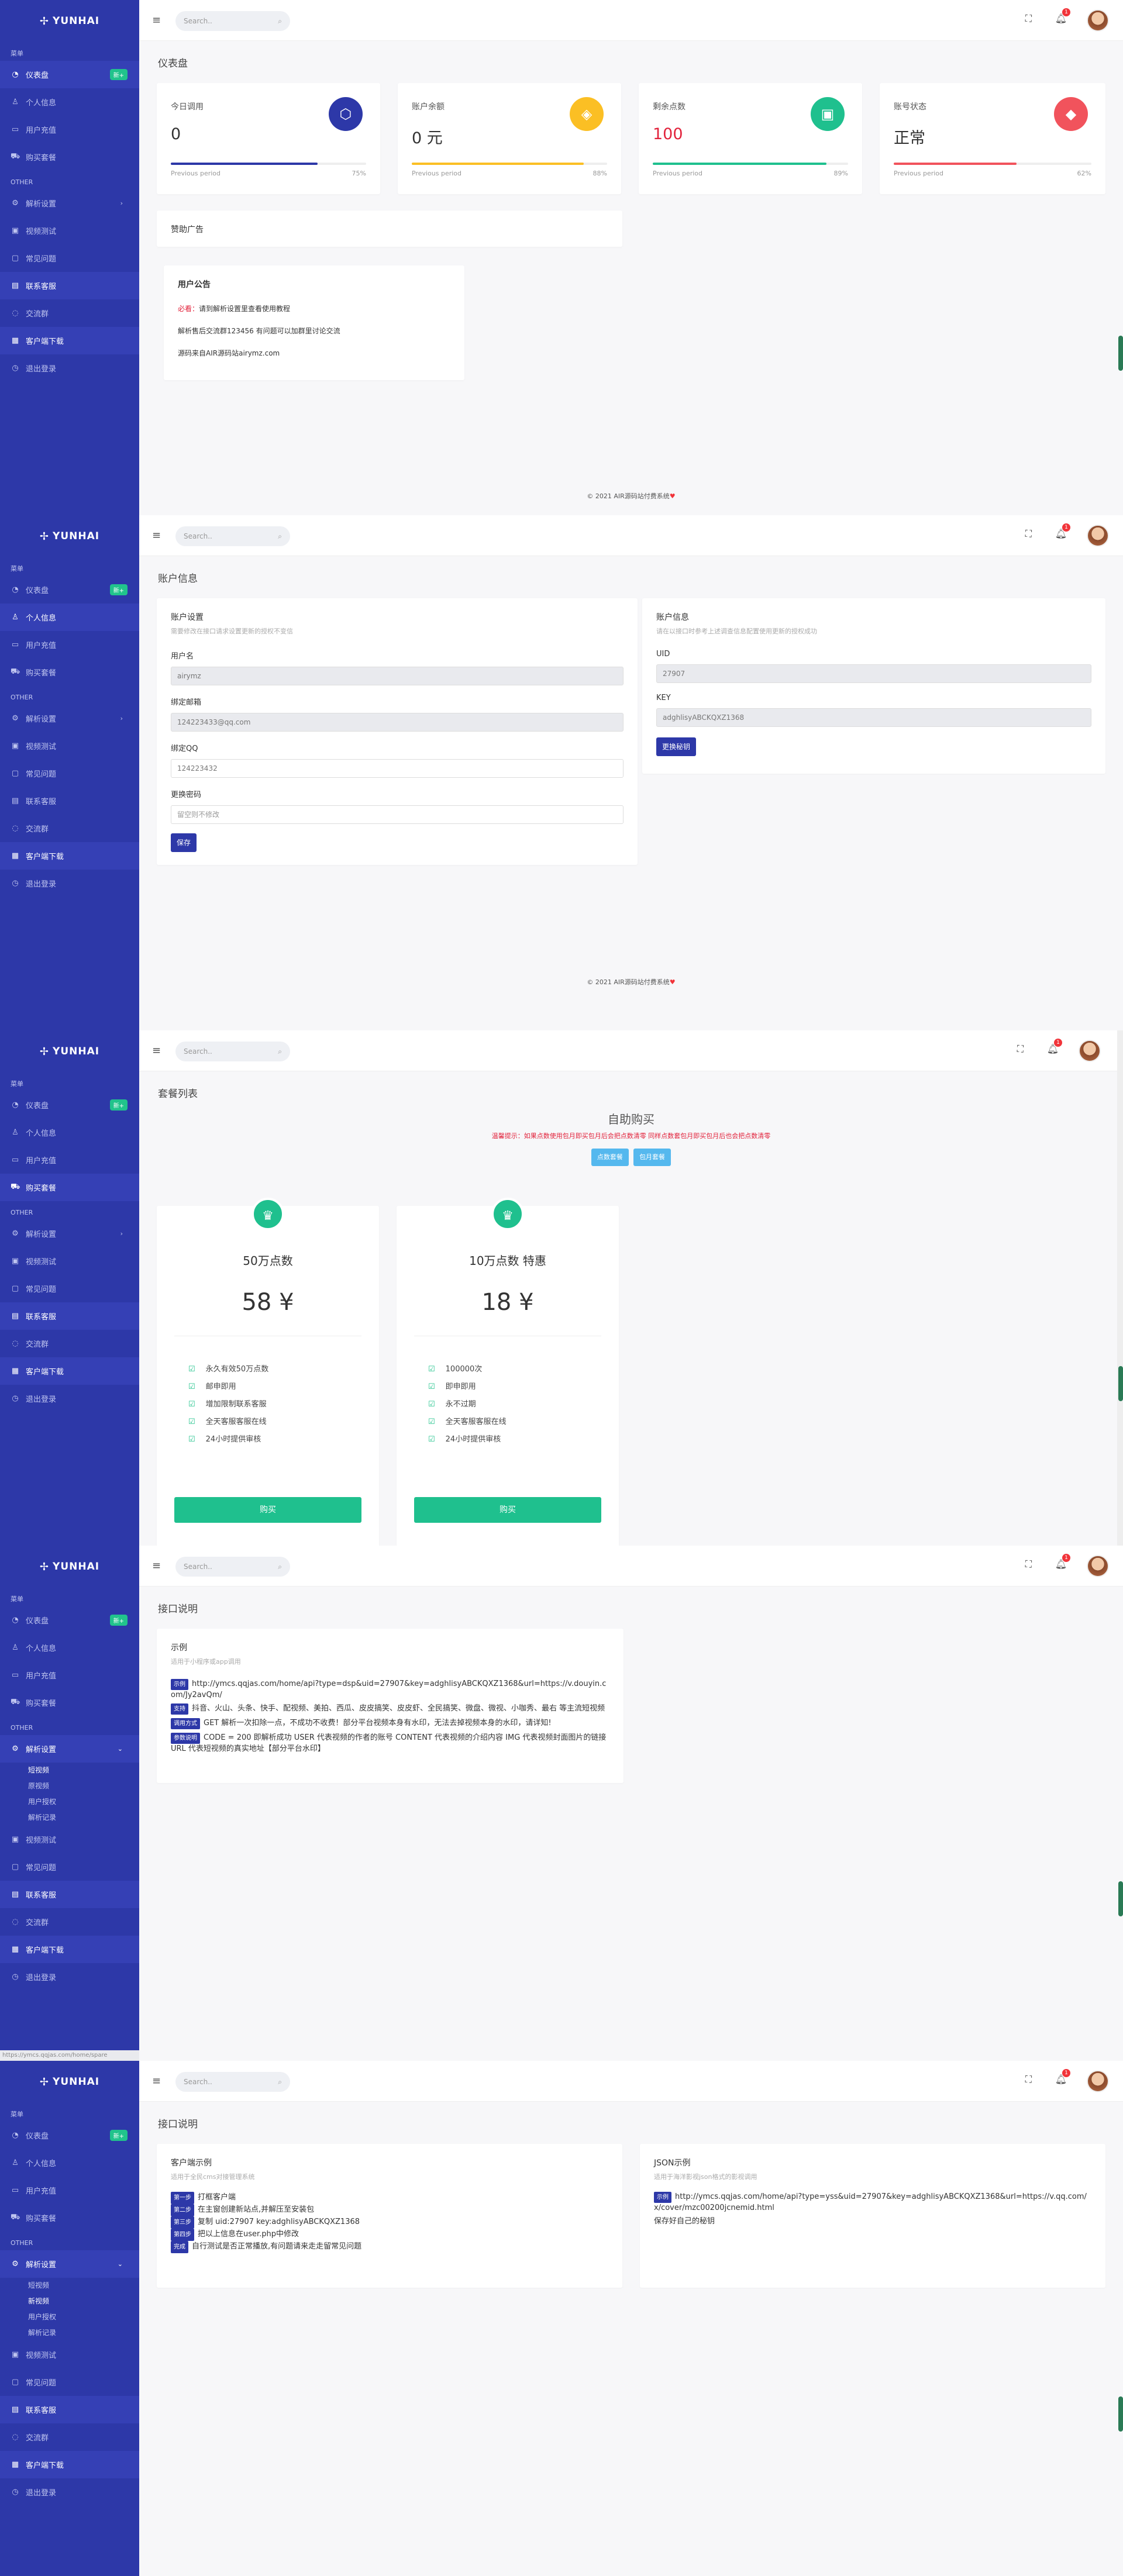  What do you see at coordinates (610, 1157) in the screenshot?
I see `tab-points: 点数套餐` at bounding box center [610, 1157].